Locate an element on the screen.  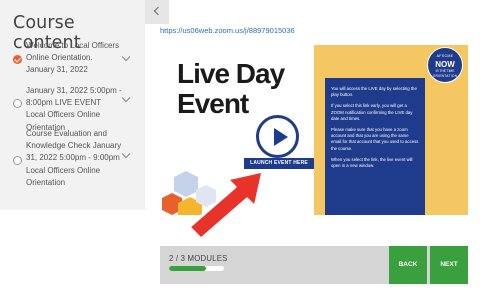
event-title-line: Live Day is located at coordinates (231, 73).